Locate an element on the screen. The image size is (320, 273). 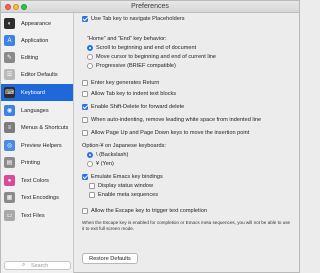
option-yen-label: Option-¥ on Japanese keyboards: is located at coordinates (124, 146).